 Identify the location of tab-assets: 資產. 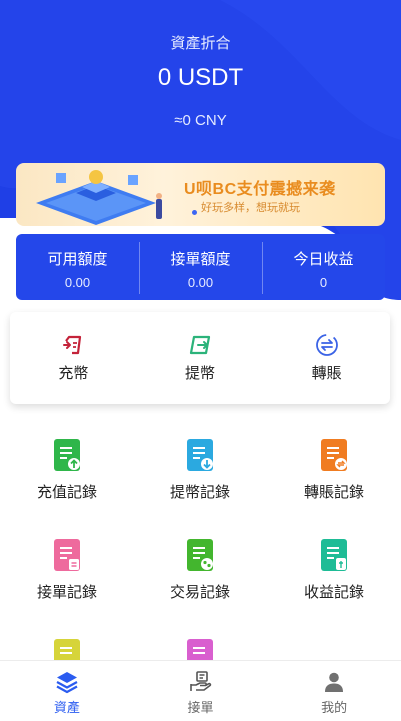
(67, 691).